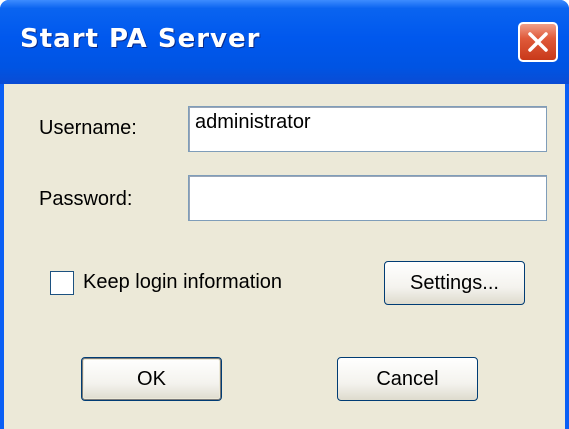 This screenshot has height=429, width=569. Describe the element at coordinates (151, 379) in the screenshot. I see `ok-button: OK` at that location.